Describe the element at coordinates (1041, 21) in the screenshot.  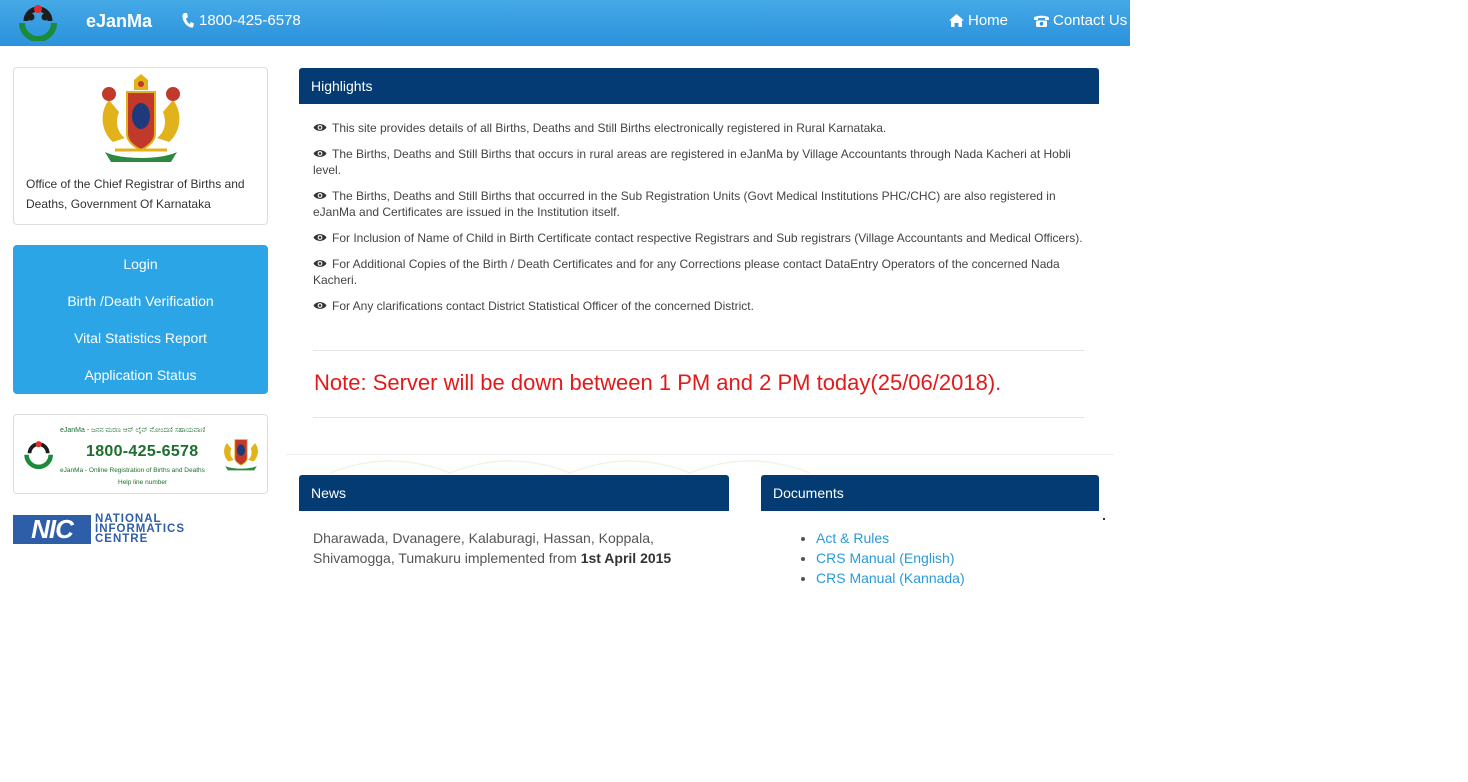
I see `telephone-icon` at that location.